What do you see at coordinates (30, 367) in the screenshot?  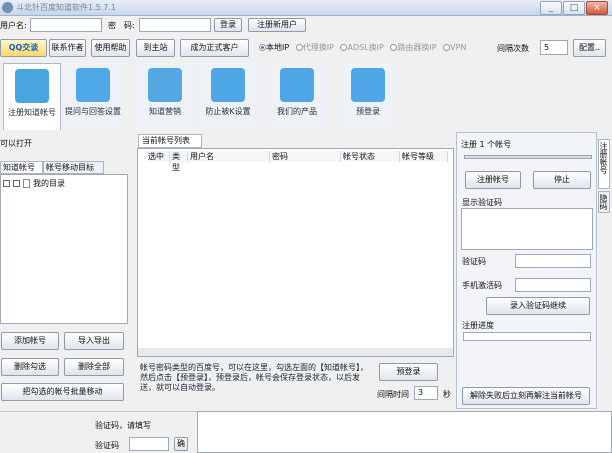 I see `delete-checked-button: 删除勾选` at bounding box center [30, 367].